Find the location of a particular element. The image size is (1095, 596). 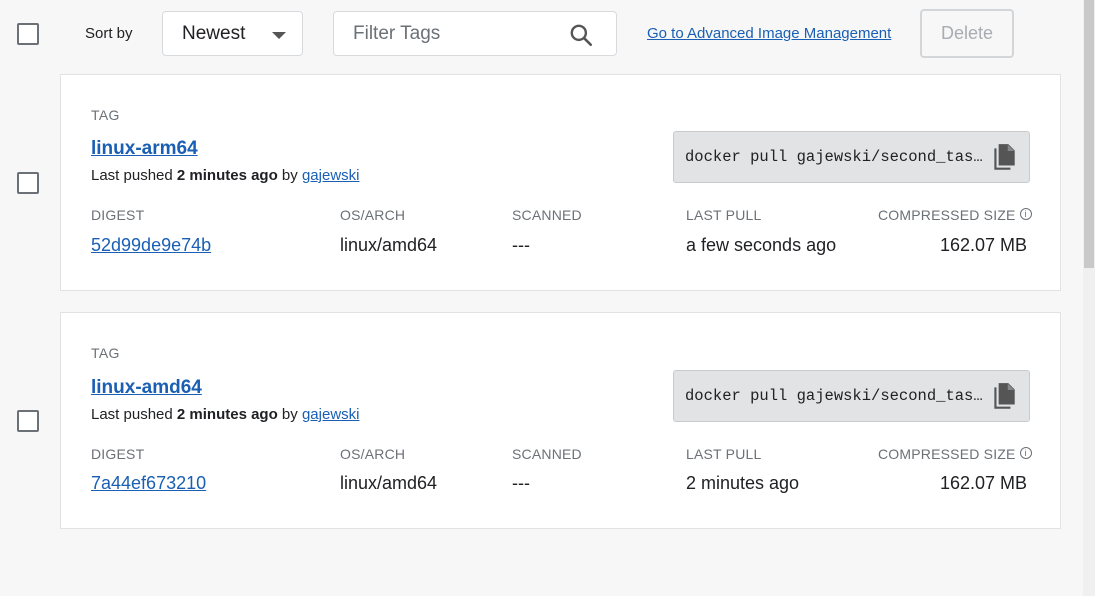

sort-select: Newest is located at coordinates (232, 33).